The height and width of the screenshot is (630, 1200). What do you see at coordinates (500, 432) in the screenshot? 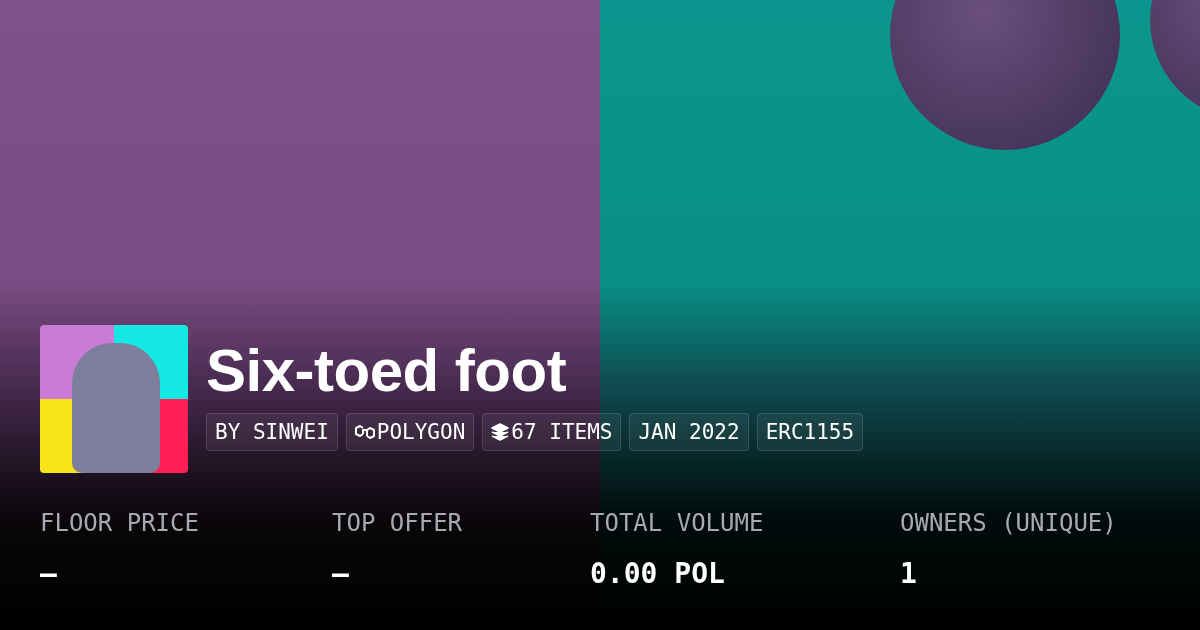
I see `layers-icon` at bounding box center [500, 432].